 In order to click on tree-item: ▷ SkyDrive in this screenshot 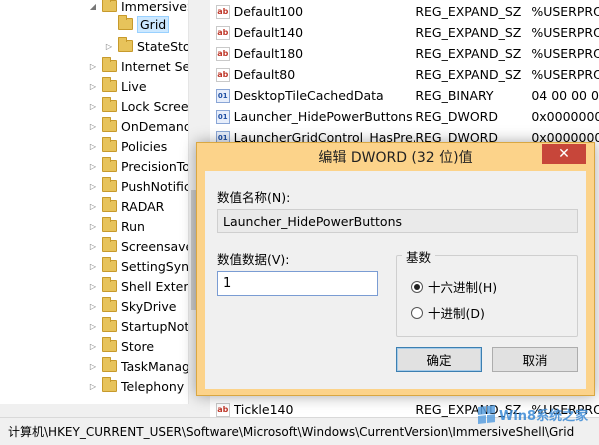, I will do `click(132, 306)`.